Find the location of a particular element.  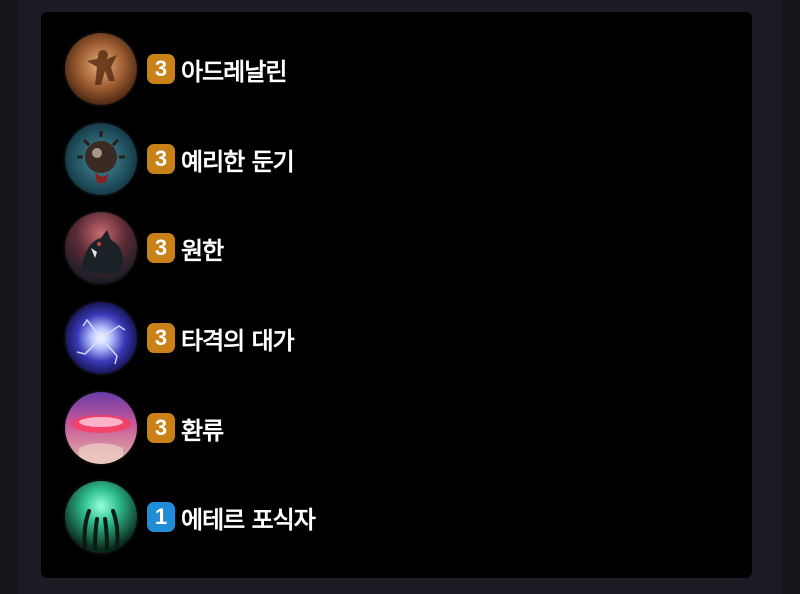

trait-name: 예리한 둔기 is located at coordinates (238, 161).